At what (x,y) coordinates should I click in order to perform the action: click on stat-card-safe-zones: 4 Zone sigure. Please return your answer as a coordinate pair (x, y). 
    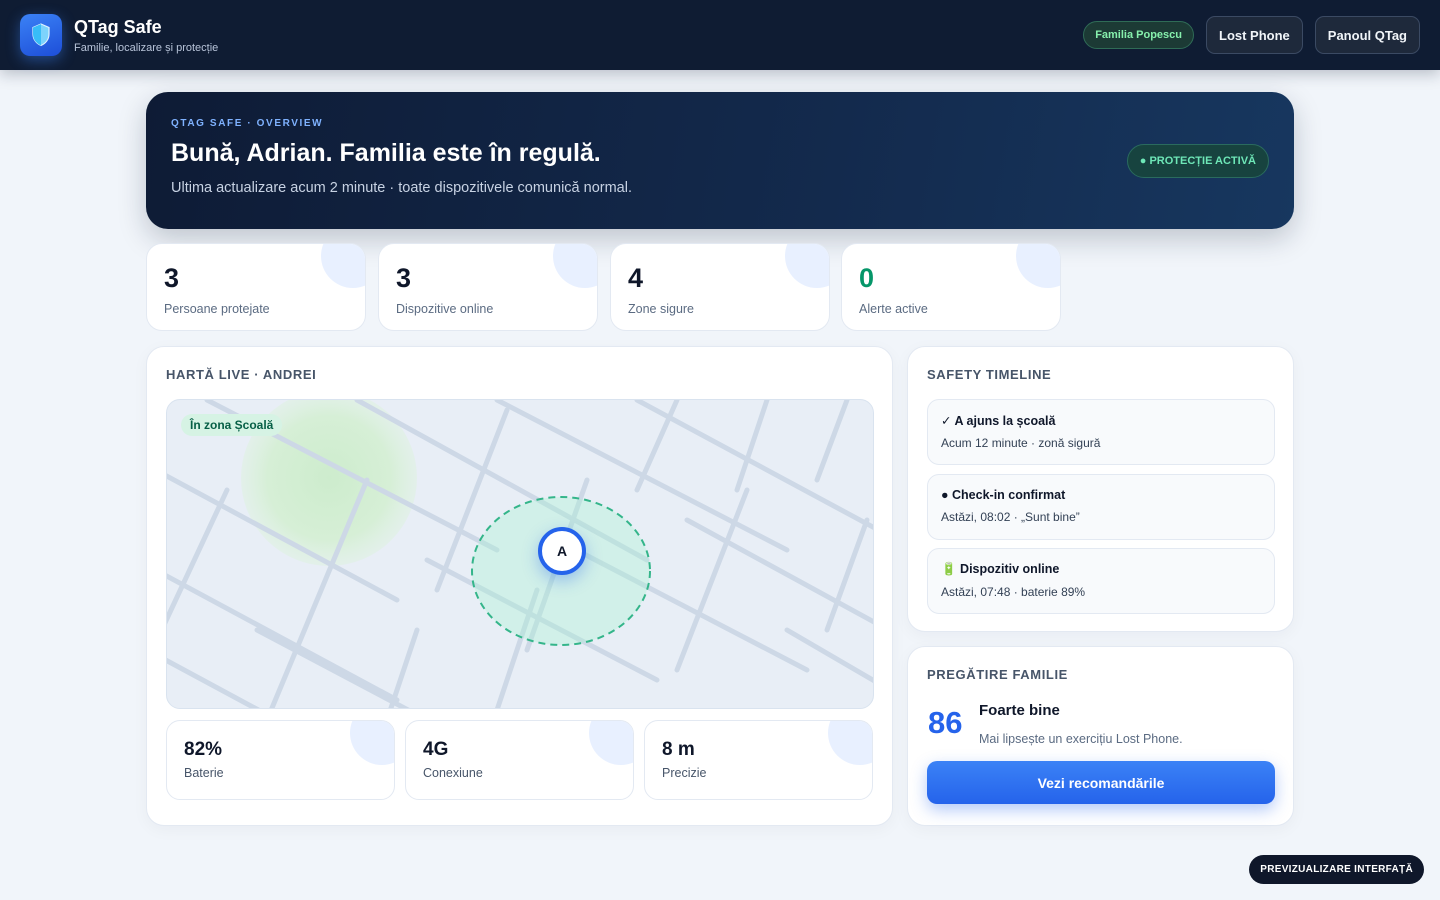
    Looking at the image, I should click on (720, 287).